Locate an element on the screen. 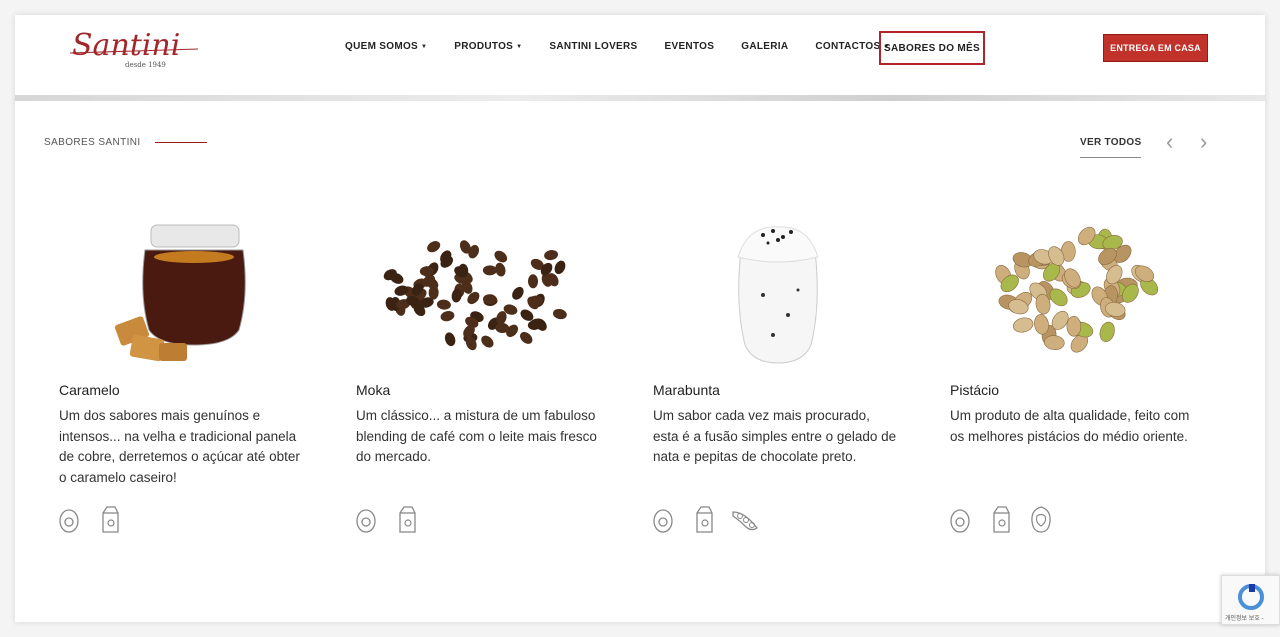 Image resolution: width=1280 pixels, height=637 pixels. delivery-button: ENTREGA EM CASA is located at coordinates (1155, 48).